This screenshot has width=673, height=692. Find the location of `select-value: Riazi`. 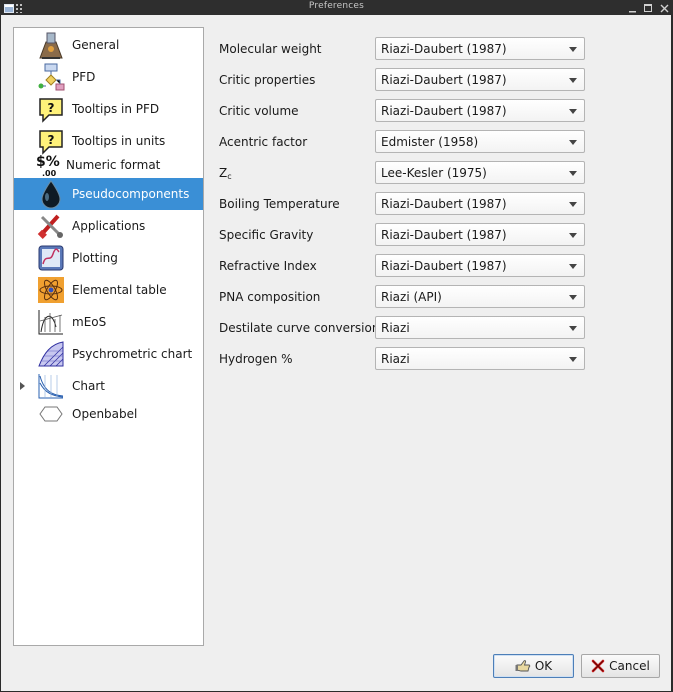

select-value: Riazi is located at coordinates (395, 359).